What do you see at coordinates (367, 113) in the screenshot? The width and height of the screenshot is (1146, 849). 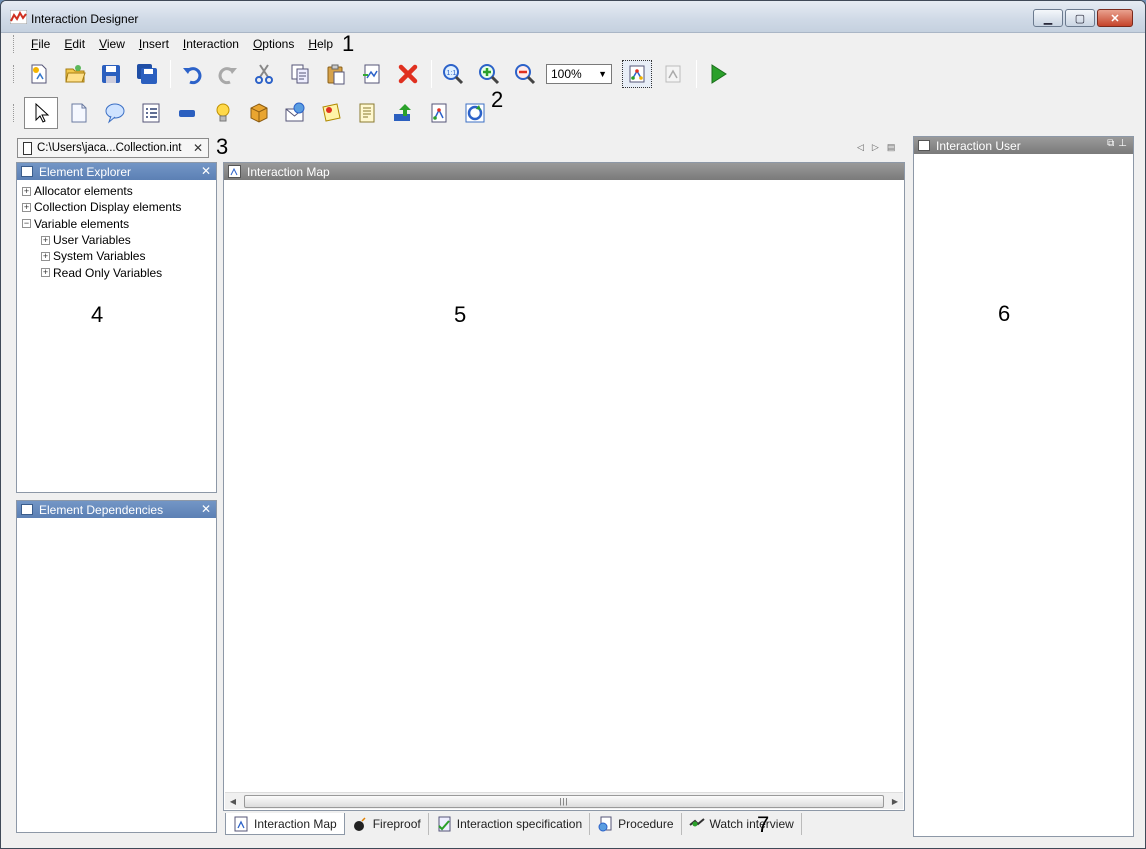 I see `text-element-tool` at bounding box center [367, 113].